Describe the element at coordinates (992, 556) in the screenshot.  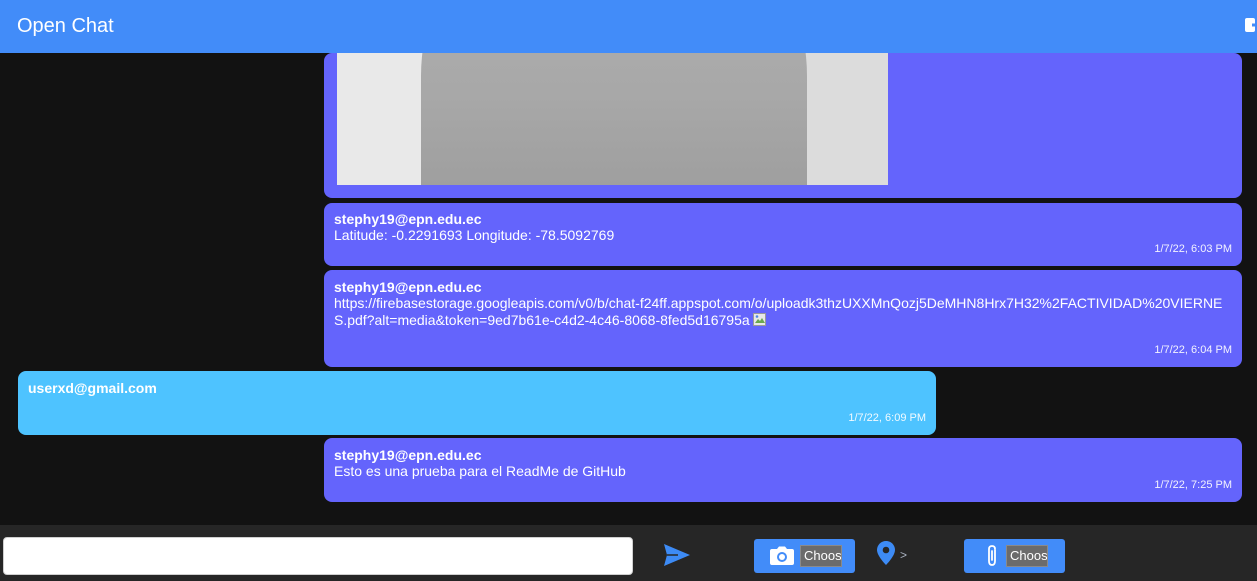
I see `paperclip-icon` at that location.